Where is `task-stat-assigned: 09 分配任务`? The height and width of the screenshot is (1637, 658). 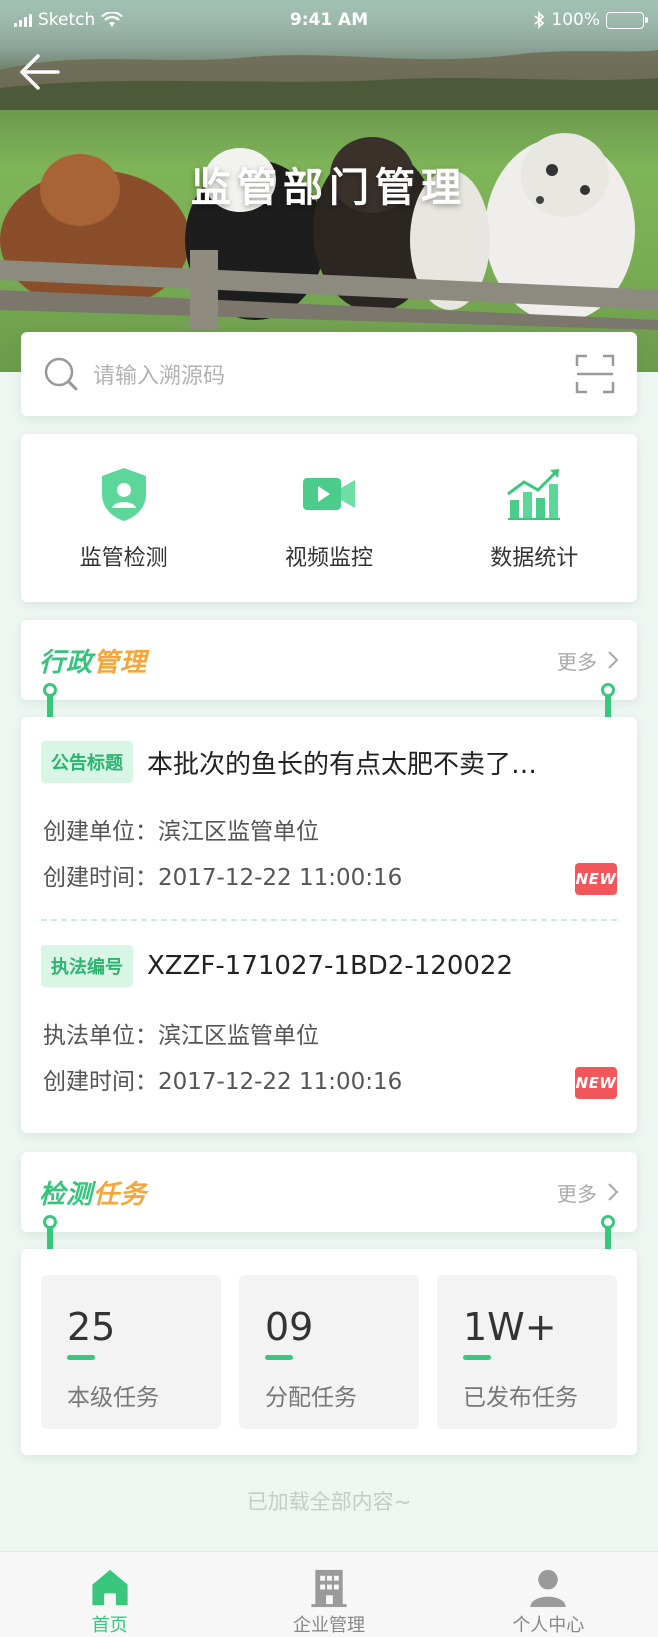 task-stat-assigned: 09 分配任务 is located at coordinates (329, 1352).